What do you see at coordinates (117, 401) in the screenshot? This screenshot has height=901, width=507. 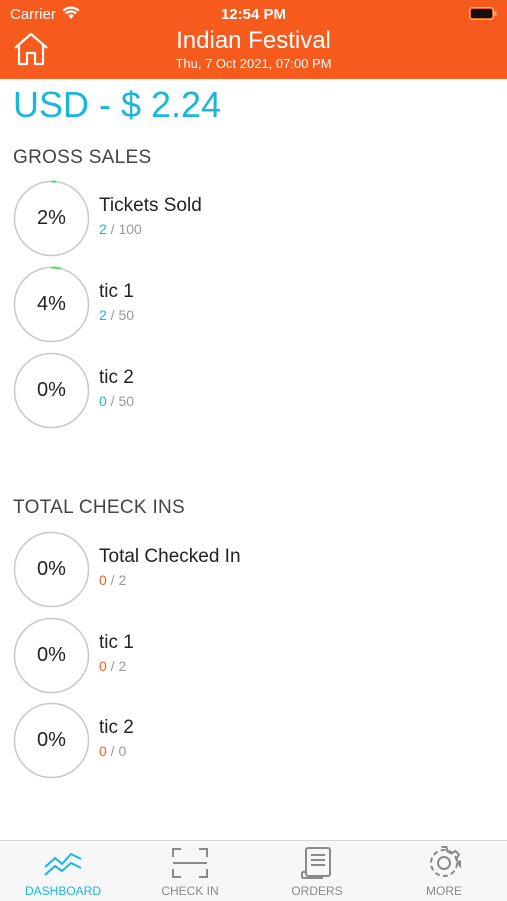 I see `row-count: 0 / 50` at bounding box center [117, 401].